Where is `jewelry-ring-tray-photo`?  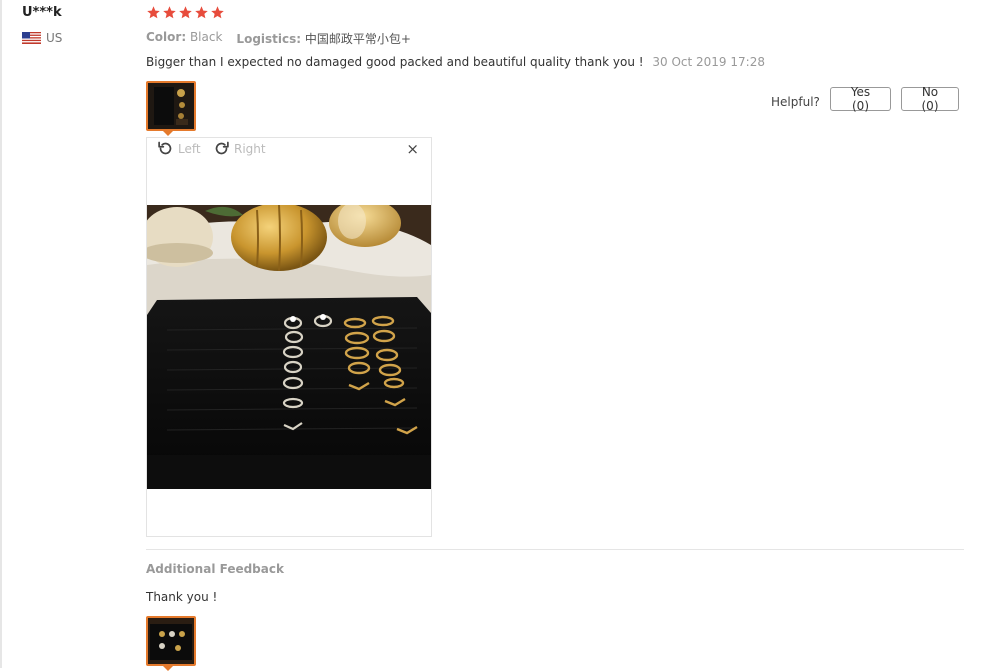
jewelry-ring-tray-photo is located at coordinates (289, 347).